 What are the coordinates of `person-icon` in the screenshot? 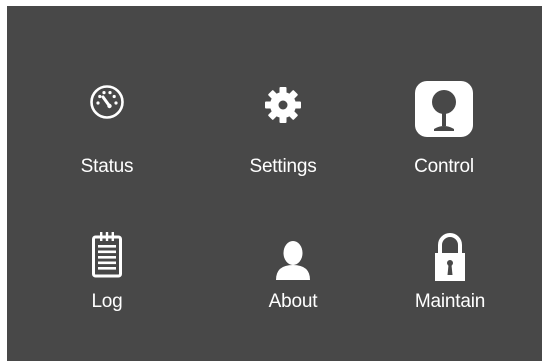 It's located at (293, 254).